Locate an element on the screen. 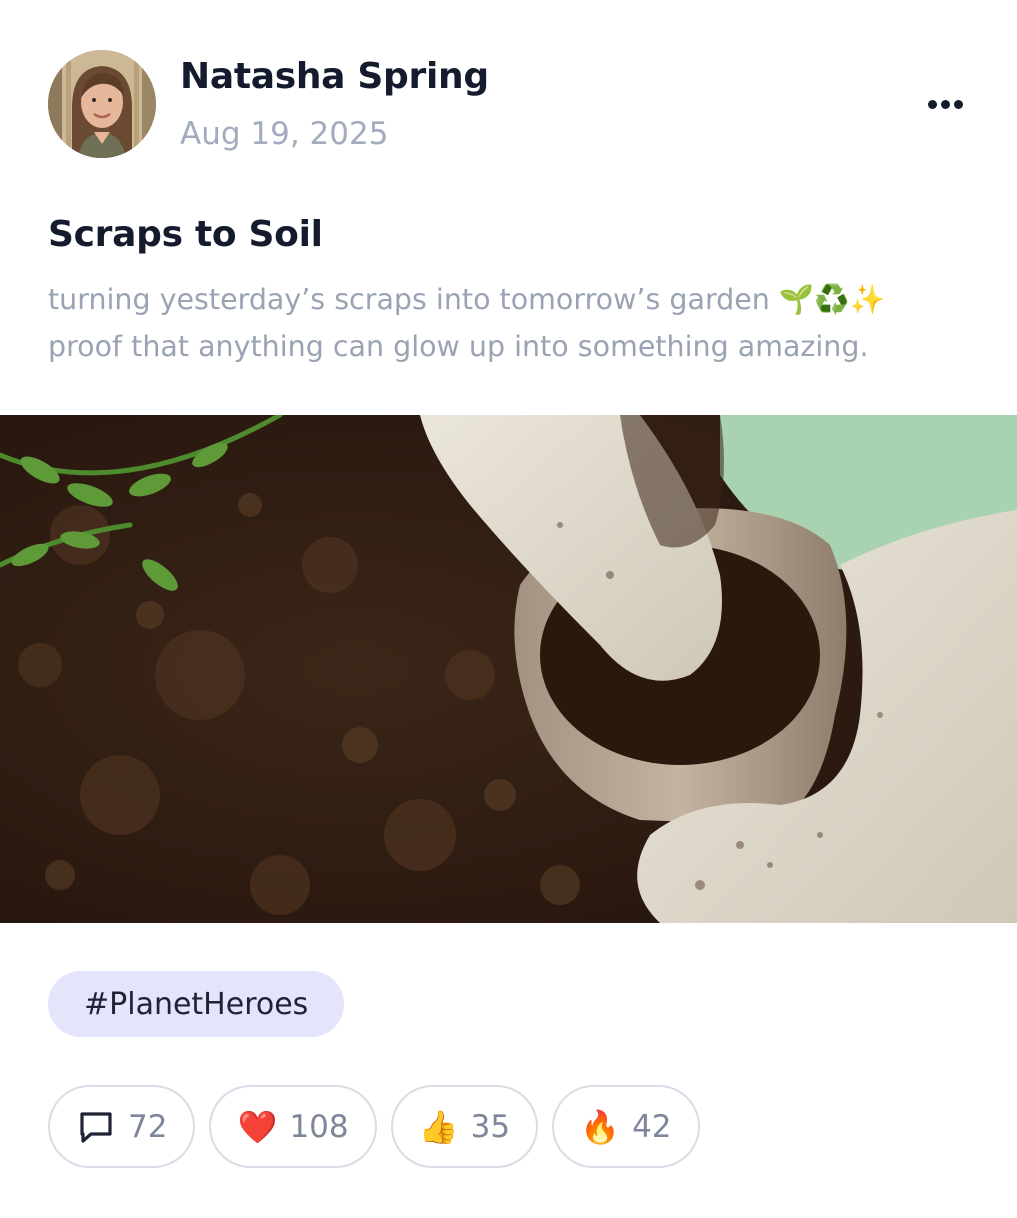  heart-count: 108 is located at coordinates (319, 1126).